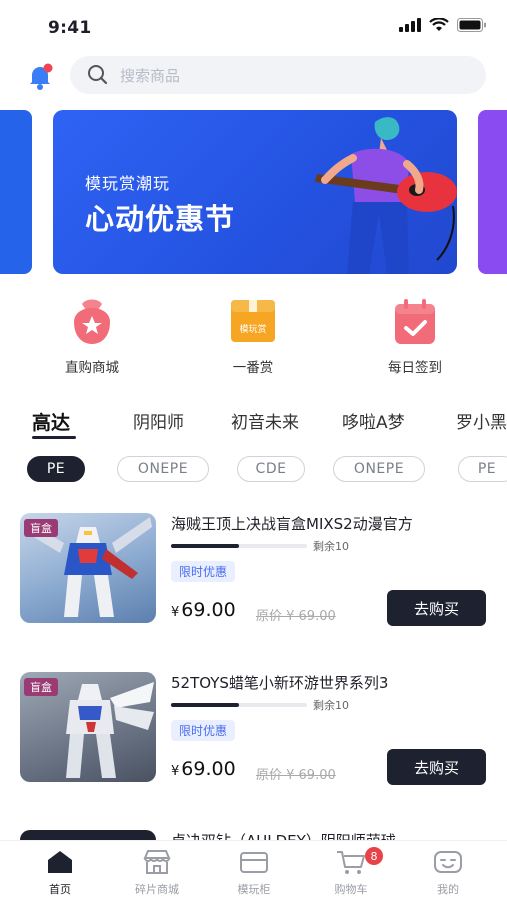 The image size is (507, 901). Describe the element at coordinates (253, 330) in the screenshot. I see `box-icon-text: 模玩赏` at that location.